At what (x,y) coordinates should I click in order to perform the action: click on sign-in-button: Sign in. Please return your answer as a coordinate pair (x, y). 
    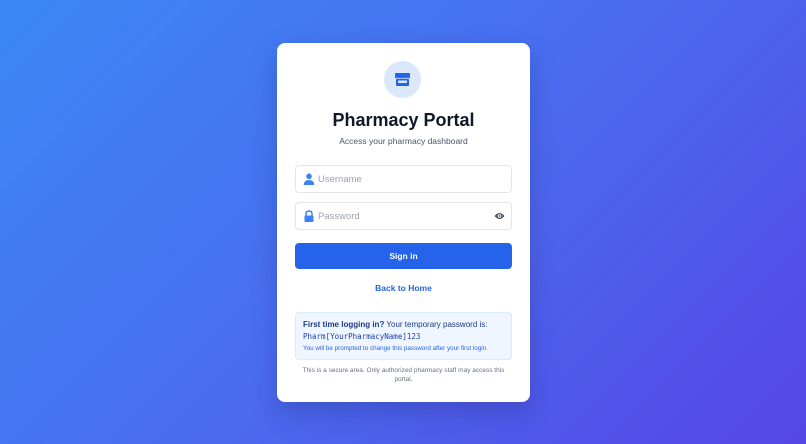
    Looking at the image, I should click on (403, 256).